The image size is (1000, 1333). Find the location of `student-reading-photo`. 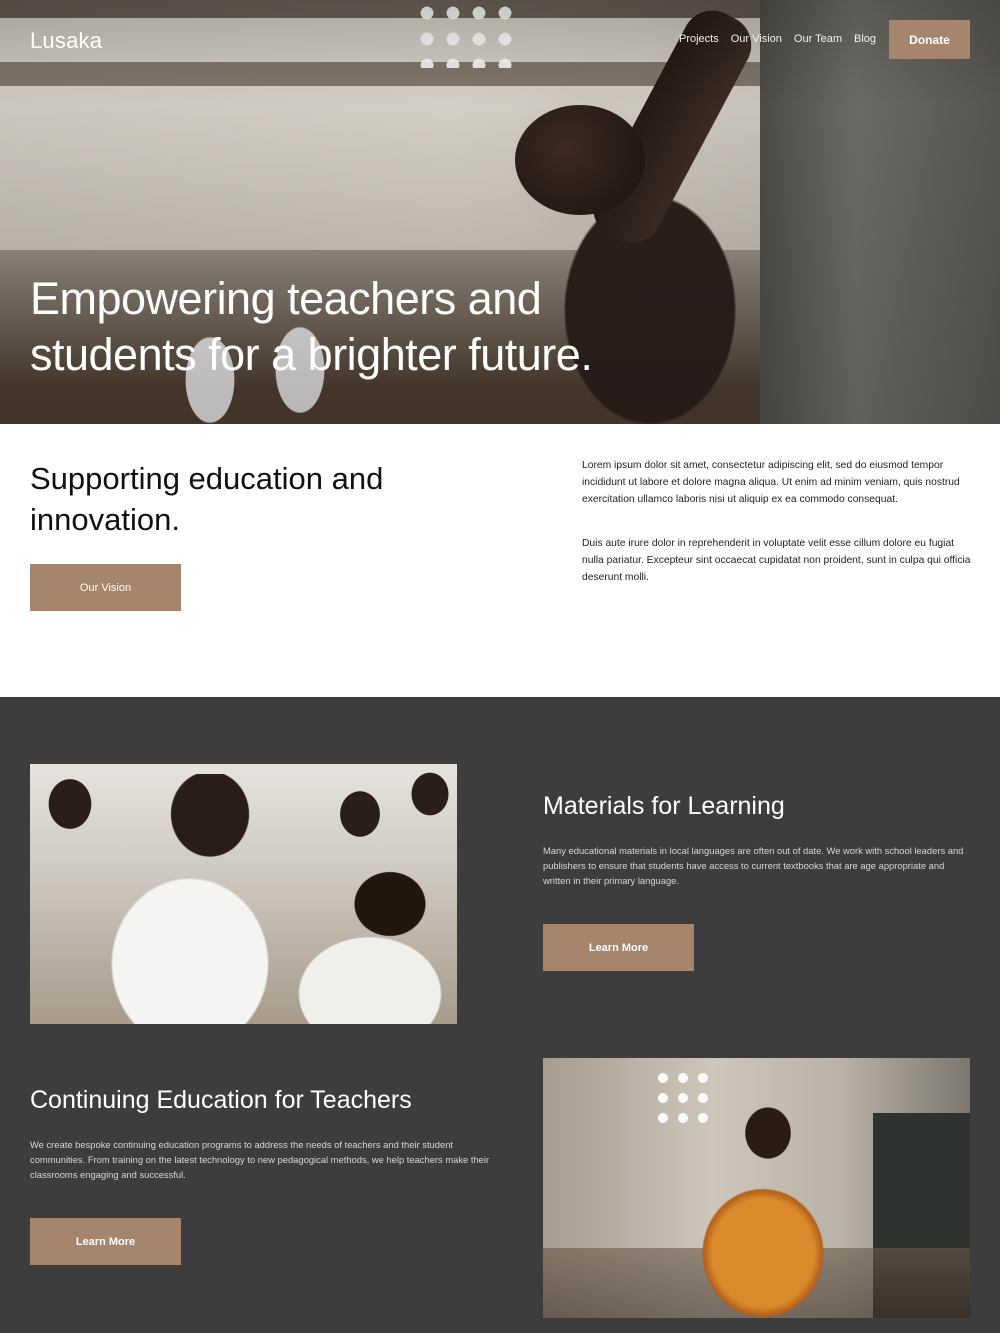

student-reading-photo is located at coordinates (756, 1188).